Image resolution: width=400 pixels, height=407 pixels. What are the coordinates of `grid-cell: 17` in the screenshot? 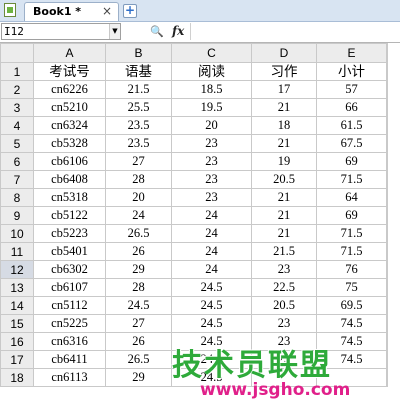 It's located at (284, 89).